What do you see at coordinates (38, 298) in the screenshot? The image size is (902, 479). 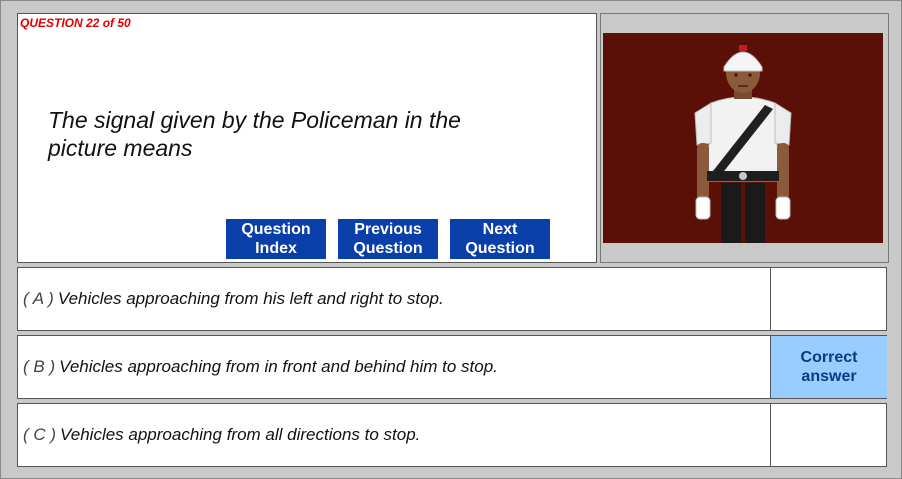 I see `option-a-letter: ( A )` at bounding box center [38, 298].